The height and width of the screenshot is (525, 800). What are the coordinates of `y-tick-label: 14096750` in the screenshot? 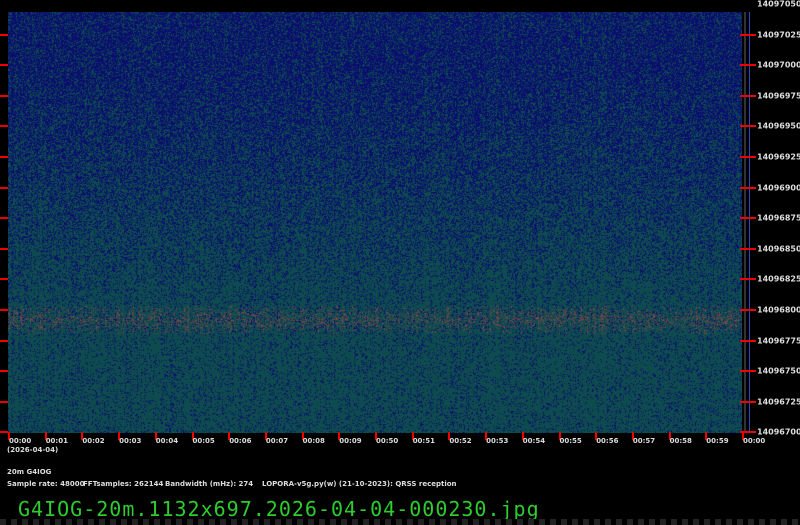 It's located at (778, 371).